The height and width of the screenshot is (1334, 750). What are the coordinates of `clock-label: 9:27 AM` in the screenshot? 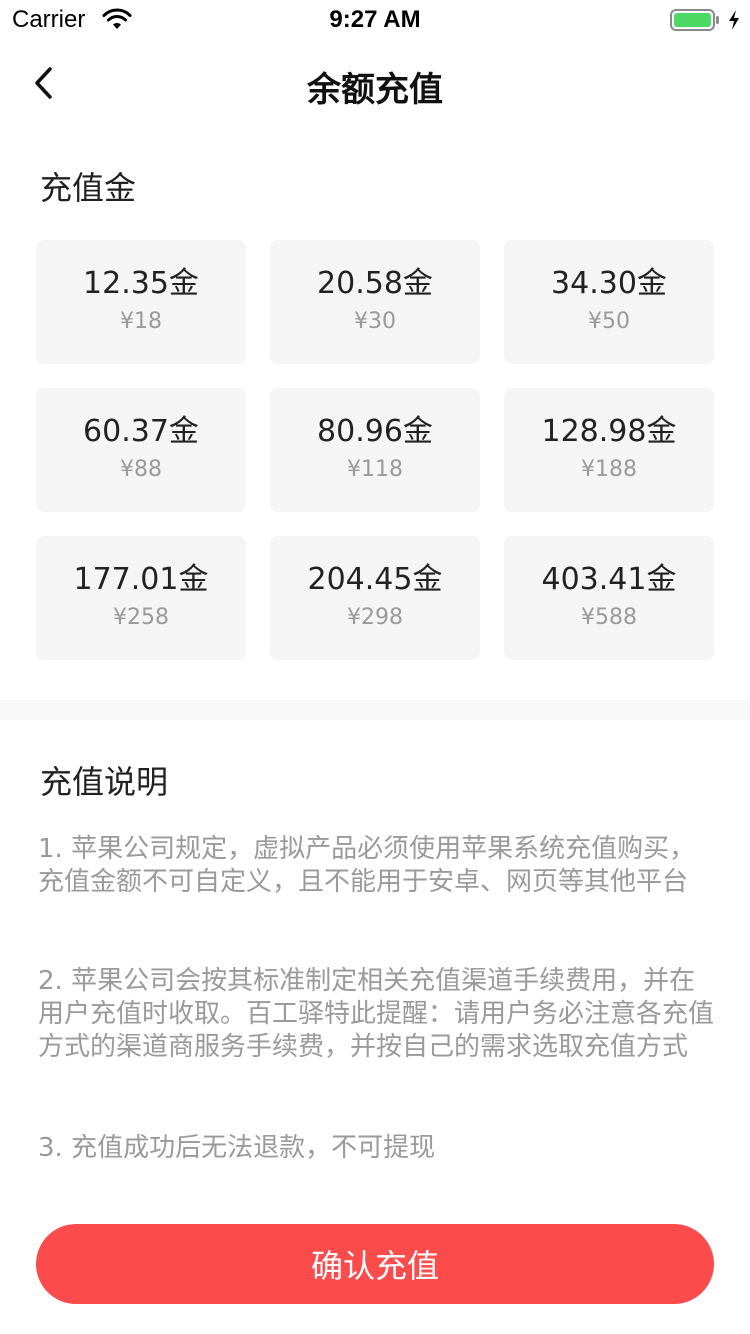 It's located at (375, 19).